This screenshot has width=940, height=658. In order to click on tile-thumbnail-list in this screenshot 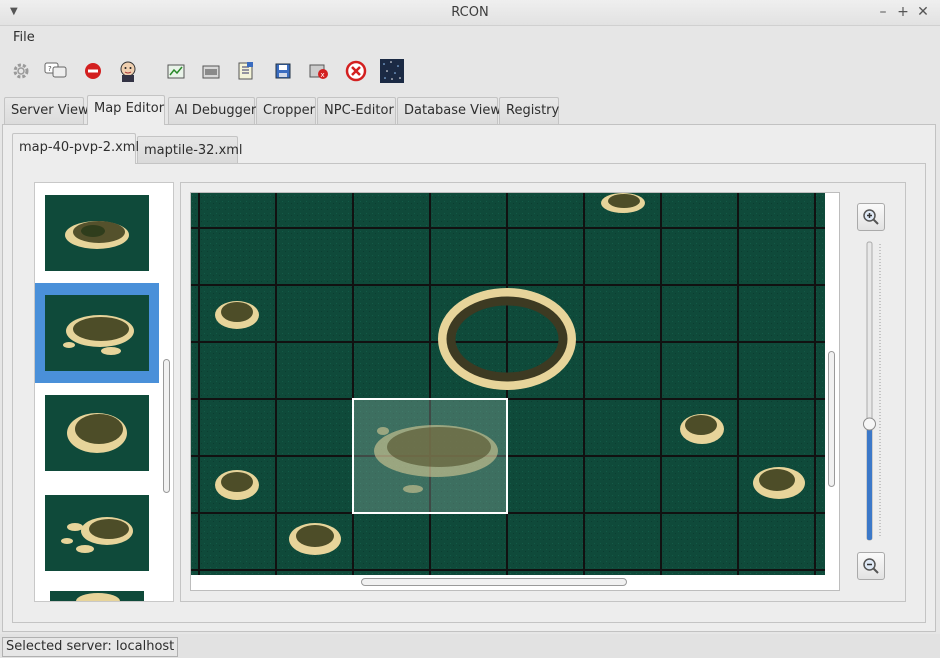, I will do `click(104, 392)`.